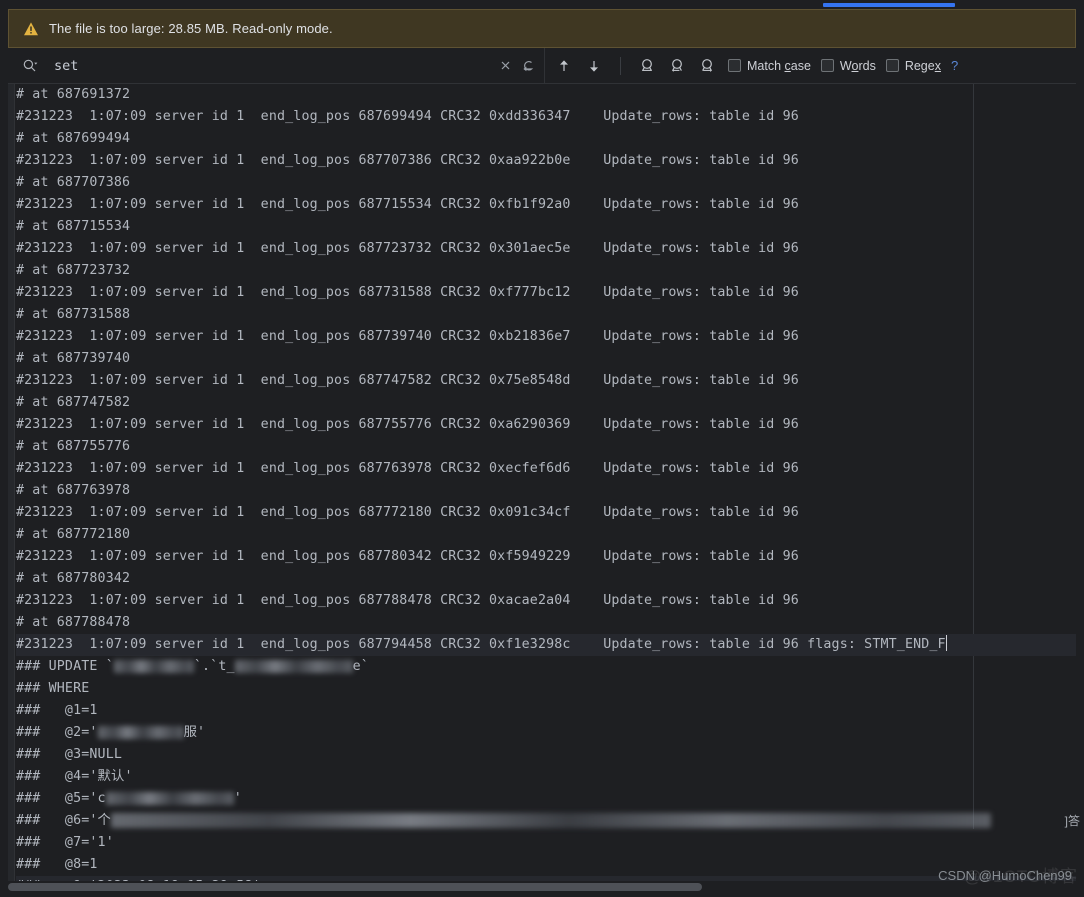 The height and width of the screenshot is (897, 1084). I want to click on find-previous-button, so click(564, 66).